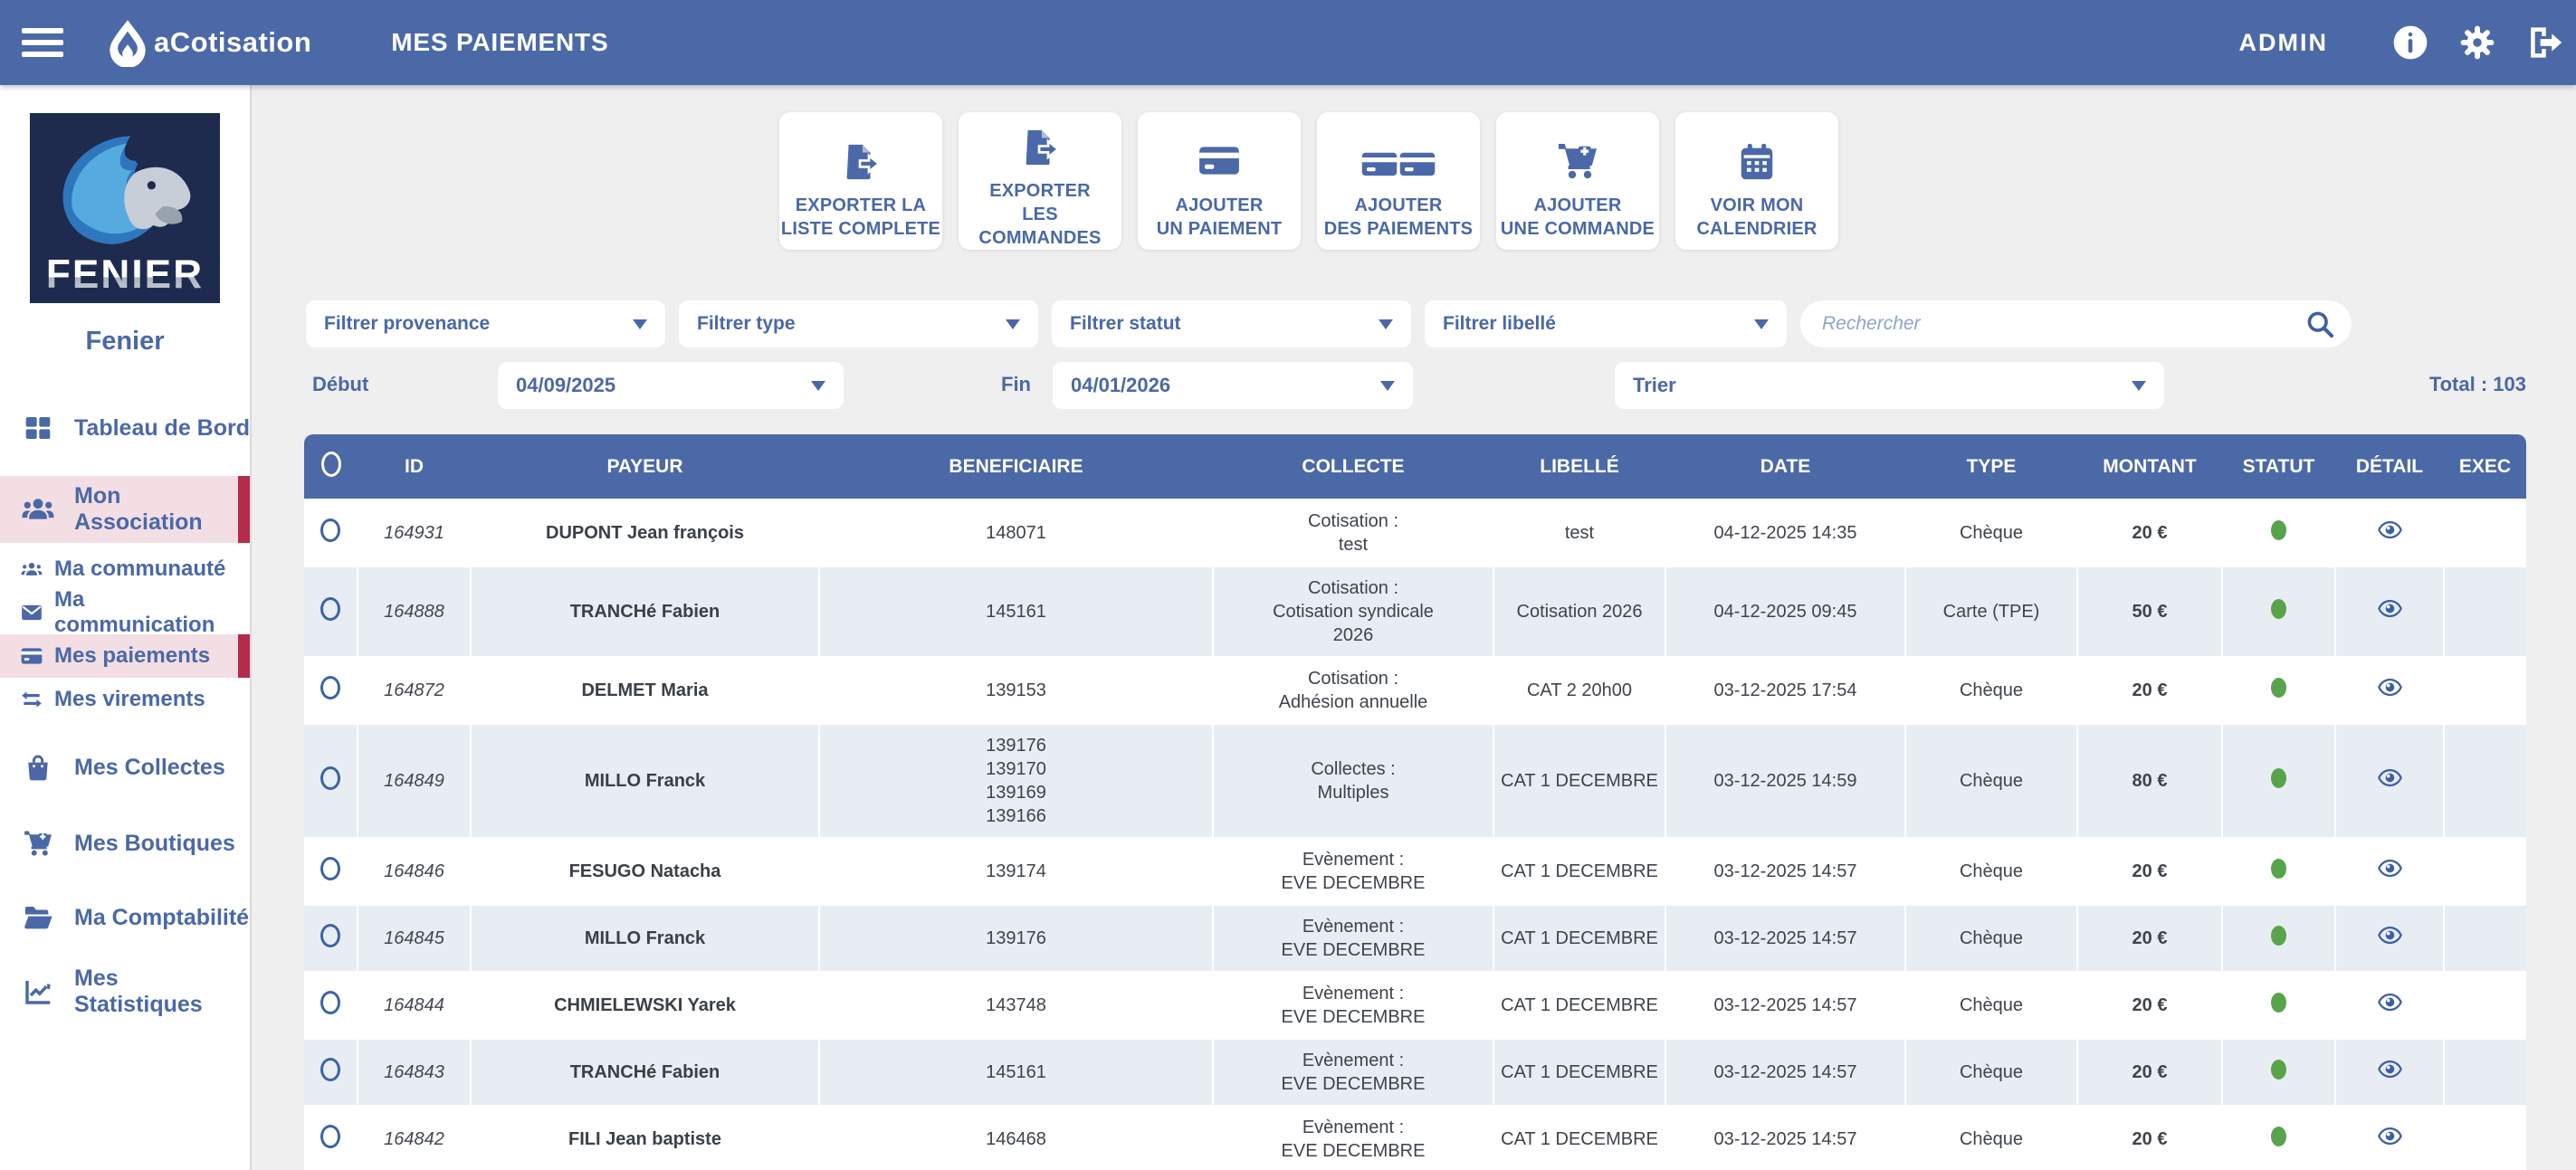 The image size is (2576, 1170). What do you see at coordinates (125, 208) in the screenshot?
I see `club-logo: FENIER` at bounding box center [125, 208].